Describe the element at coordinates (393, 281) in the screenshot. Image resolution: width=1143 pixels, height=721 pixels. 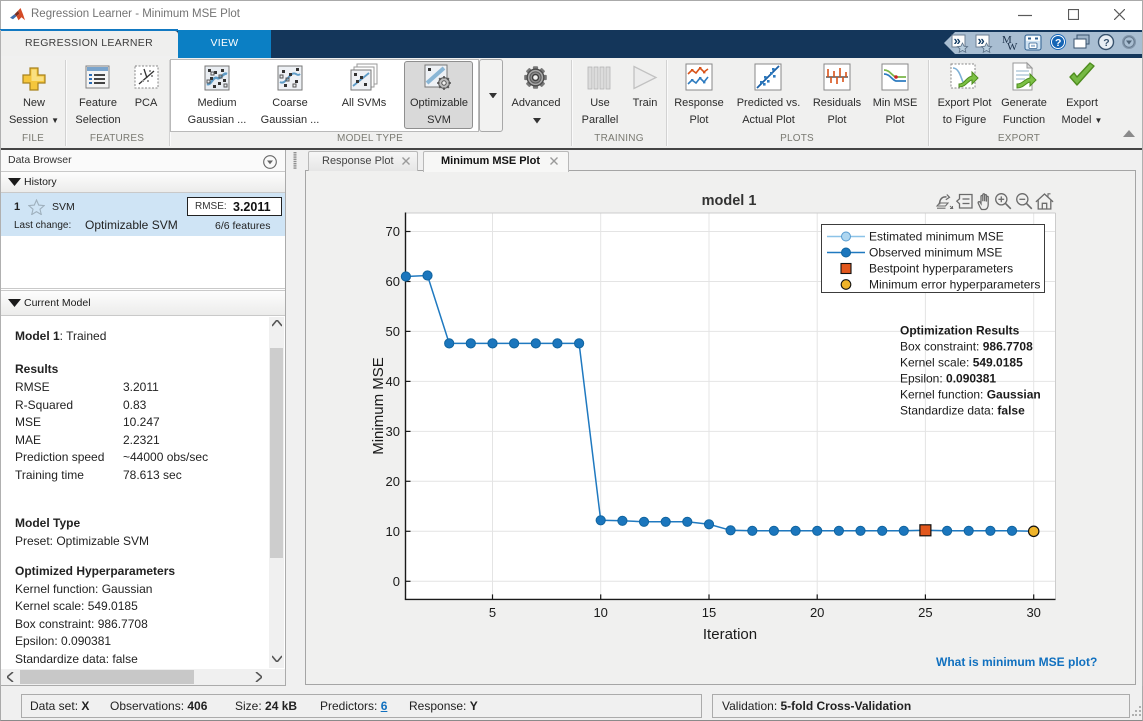
I see `svg-text: 60` at that location.